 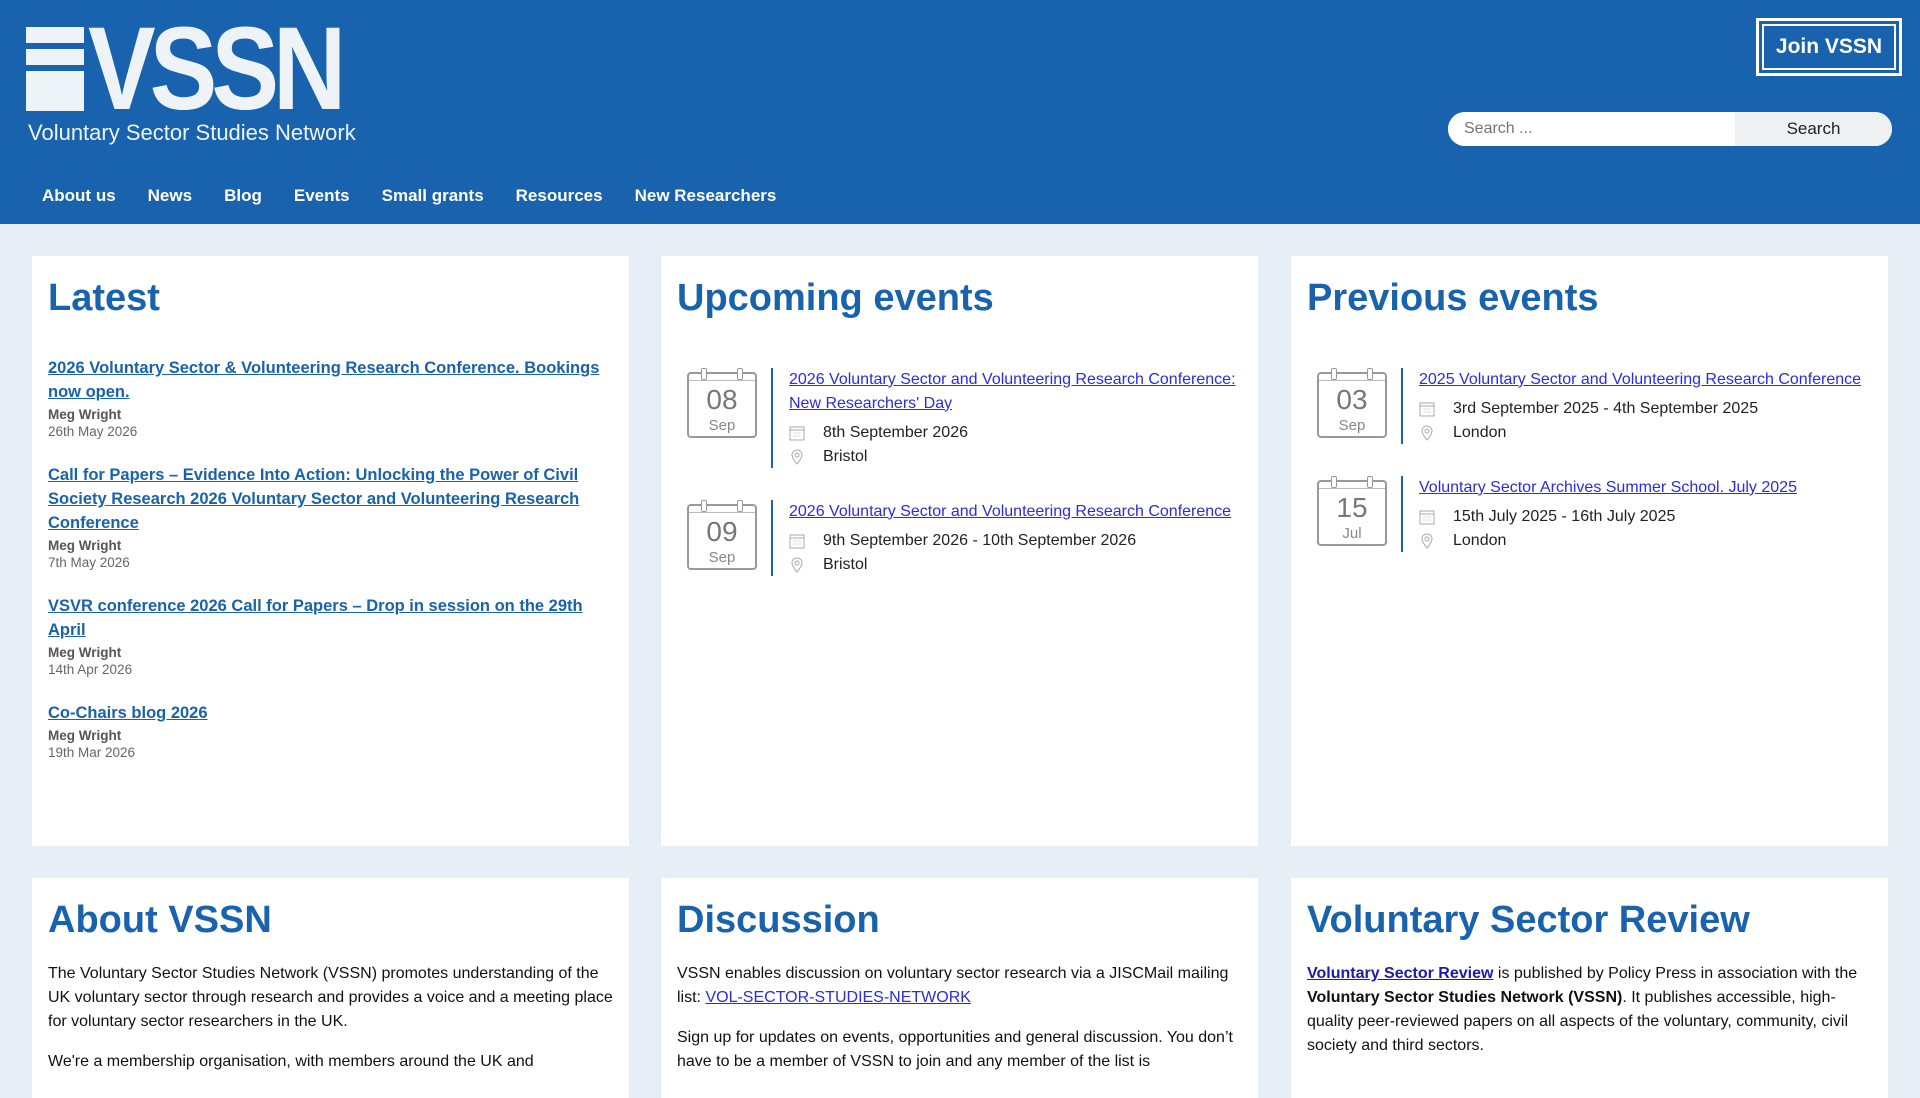 I want to click on mailing-list-link: VOL-SECTOR-STUDIES-NETWORK, so click(x=838, y=997).